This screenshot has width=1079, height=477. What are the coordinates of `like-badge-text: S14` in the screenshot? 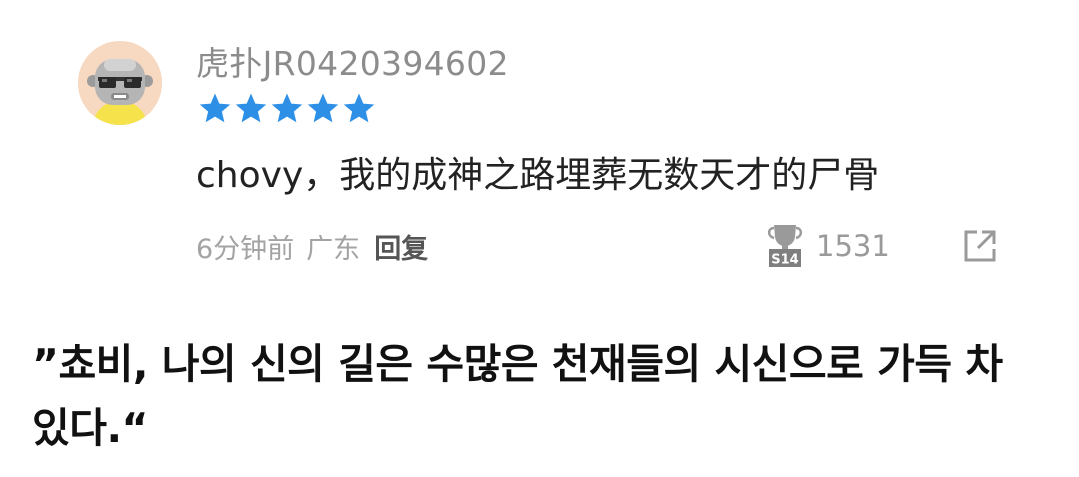 It's located at (784, 260).